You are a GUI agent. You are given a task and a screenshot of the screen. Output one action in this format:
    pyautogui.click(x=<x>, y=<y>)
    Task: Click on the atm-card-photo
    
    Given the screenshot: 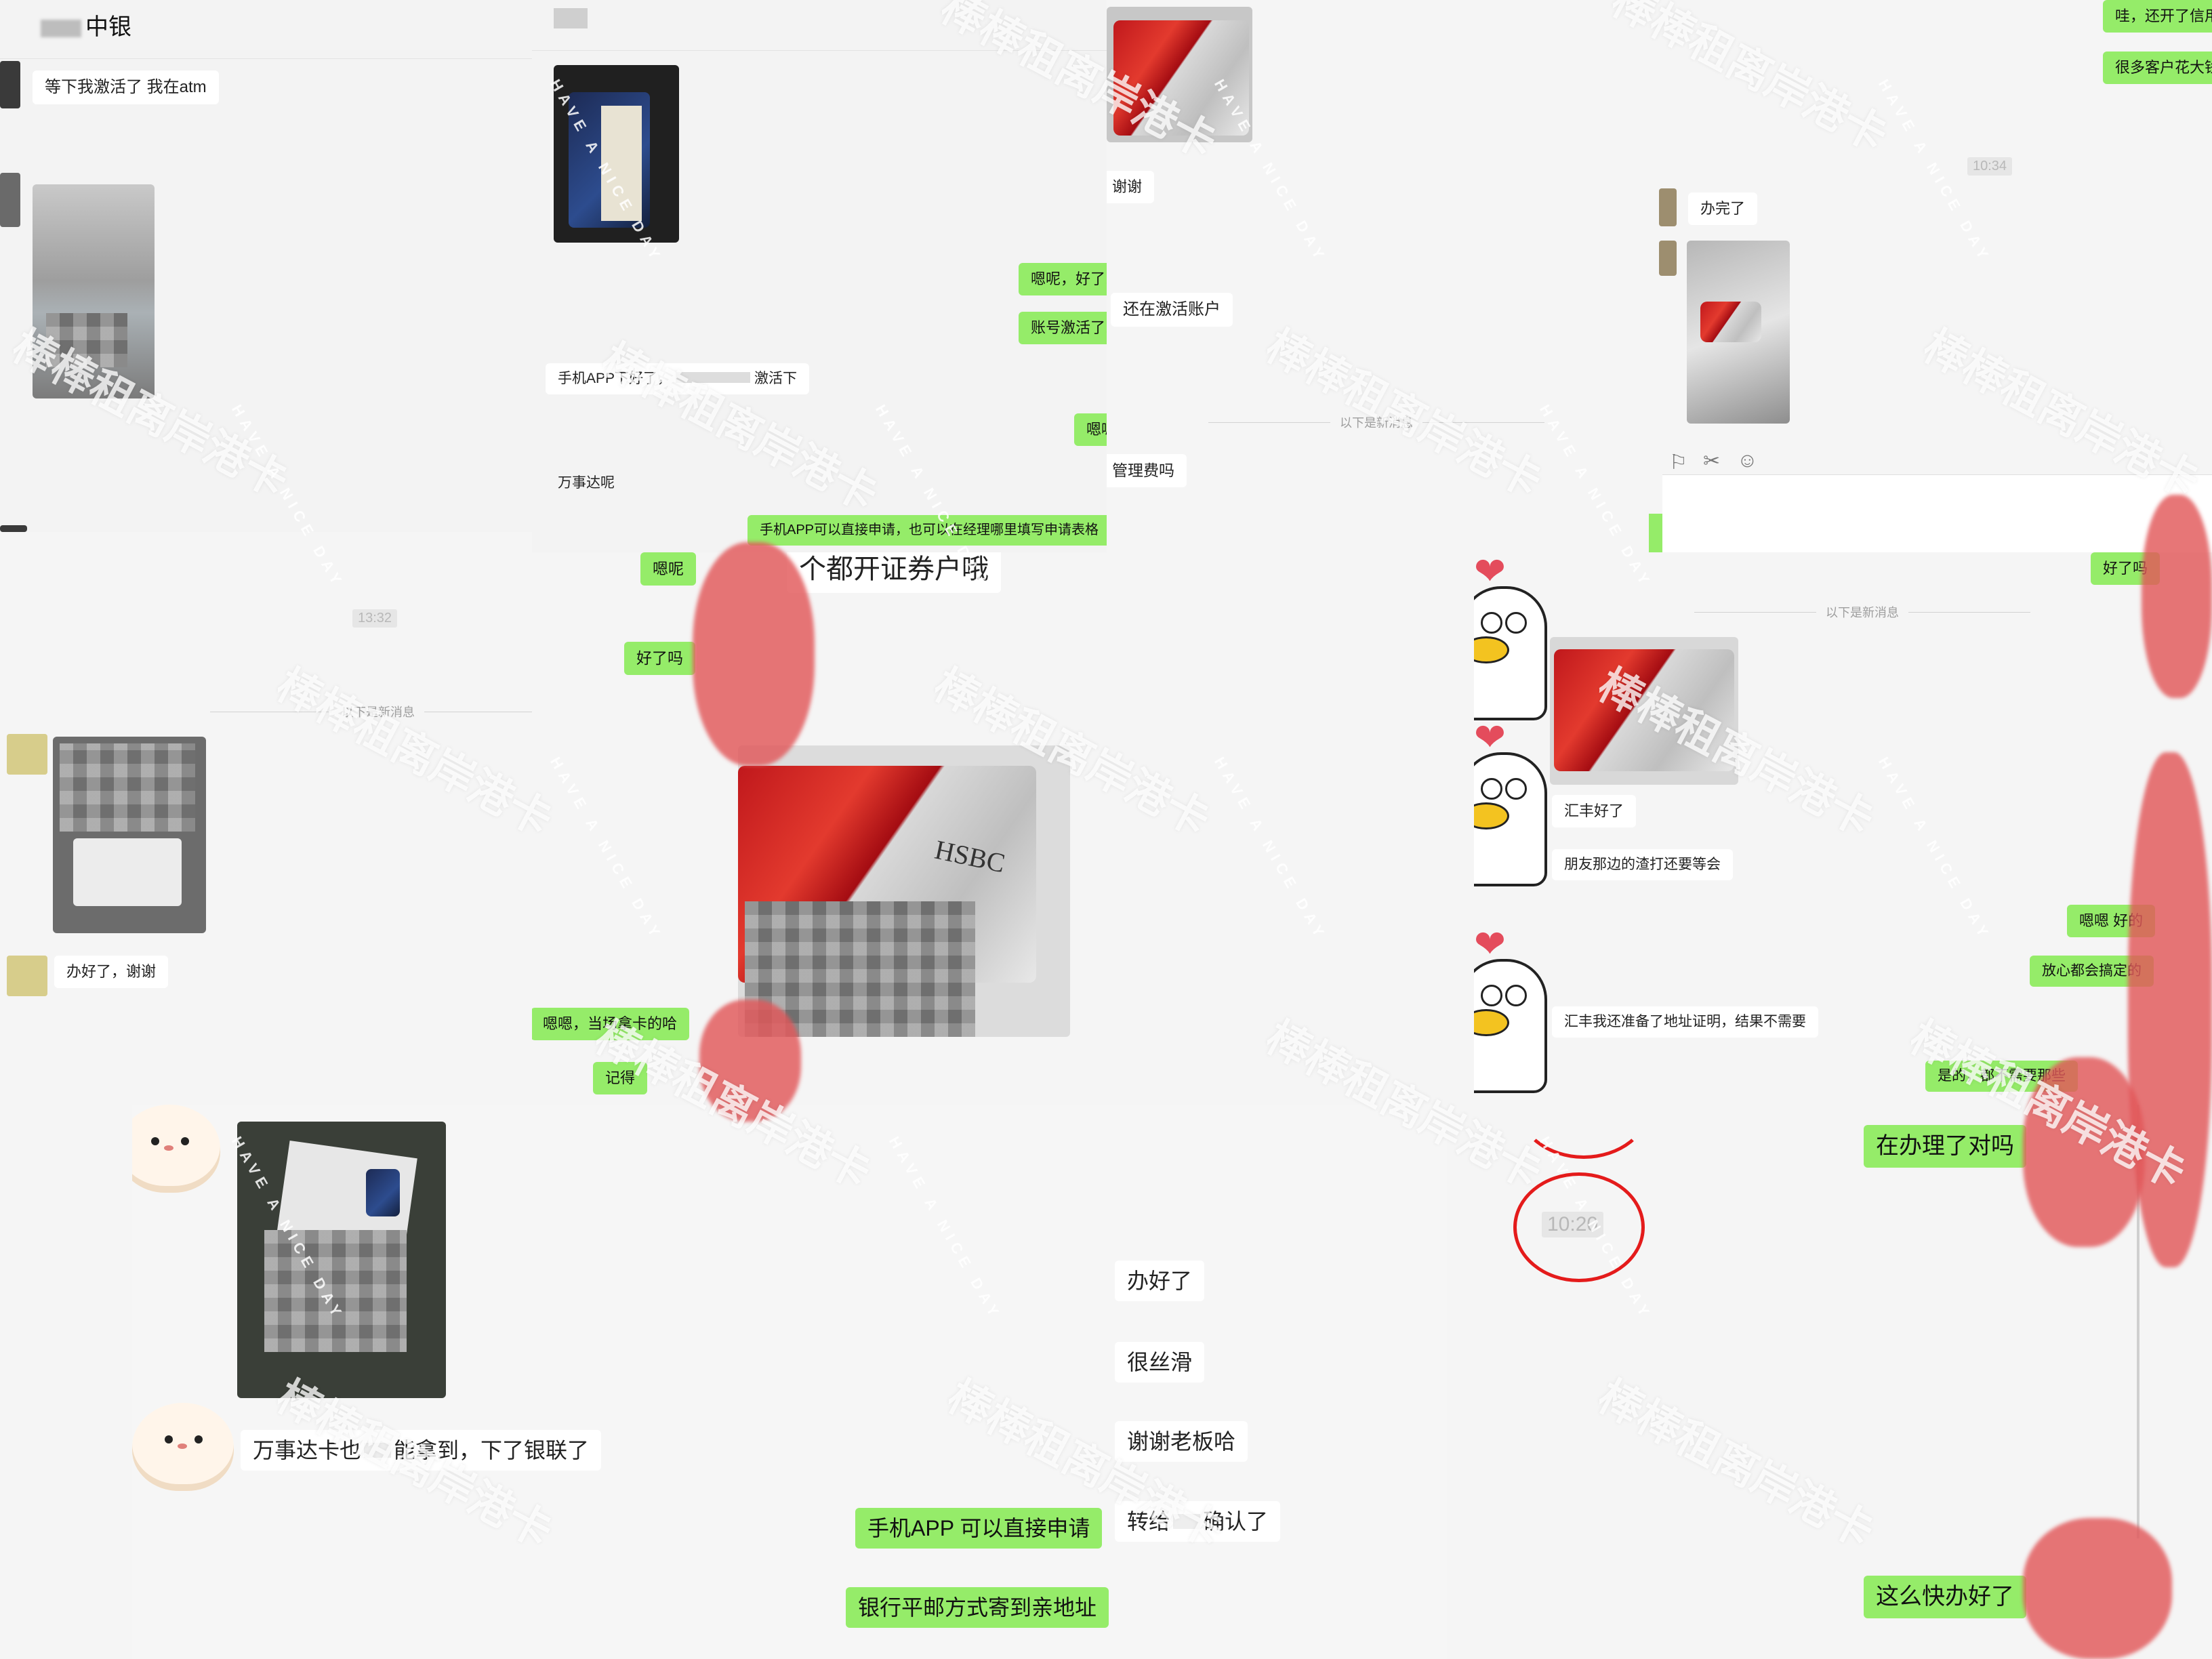 What is the action you would take?
    pyautogui.click(x=94, y=291)
    